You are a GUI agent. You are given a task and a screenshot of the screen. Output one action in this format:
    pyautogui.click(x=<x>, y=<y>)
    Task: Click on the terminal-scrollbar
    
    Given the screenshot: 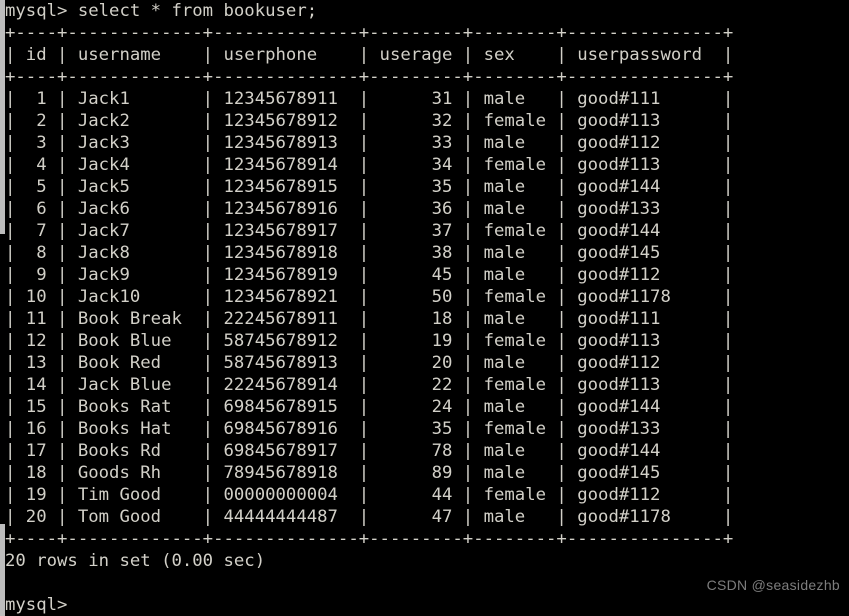 What is the action you would take?
    pyautogui.click(x=2, y=308)
    